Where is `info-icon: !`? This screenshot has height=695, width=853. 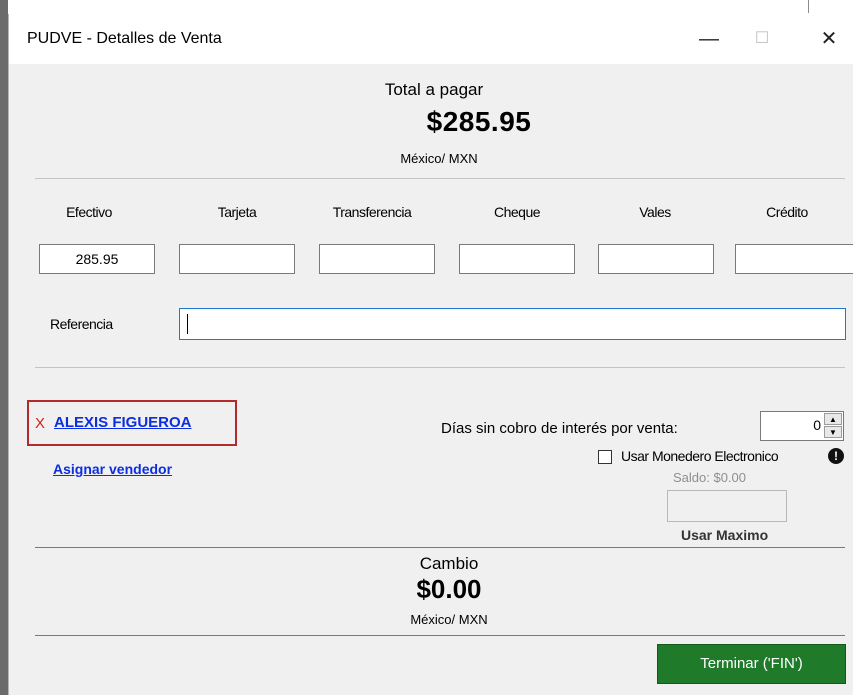 info-icon: ! is located at coordinates (836, 456).